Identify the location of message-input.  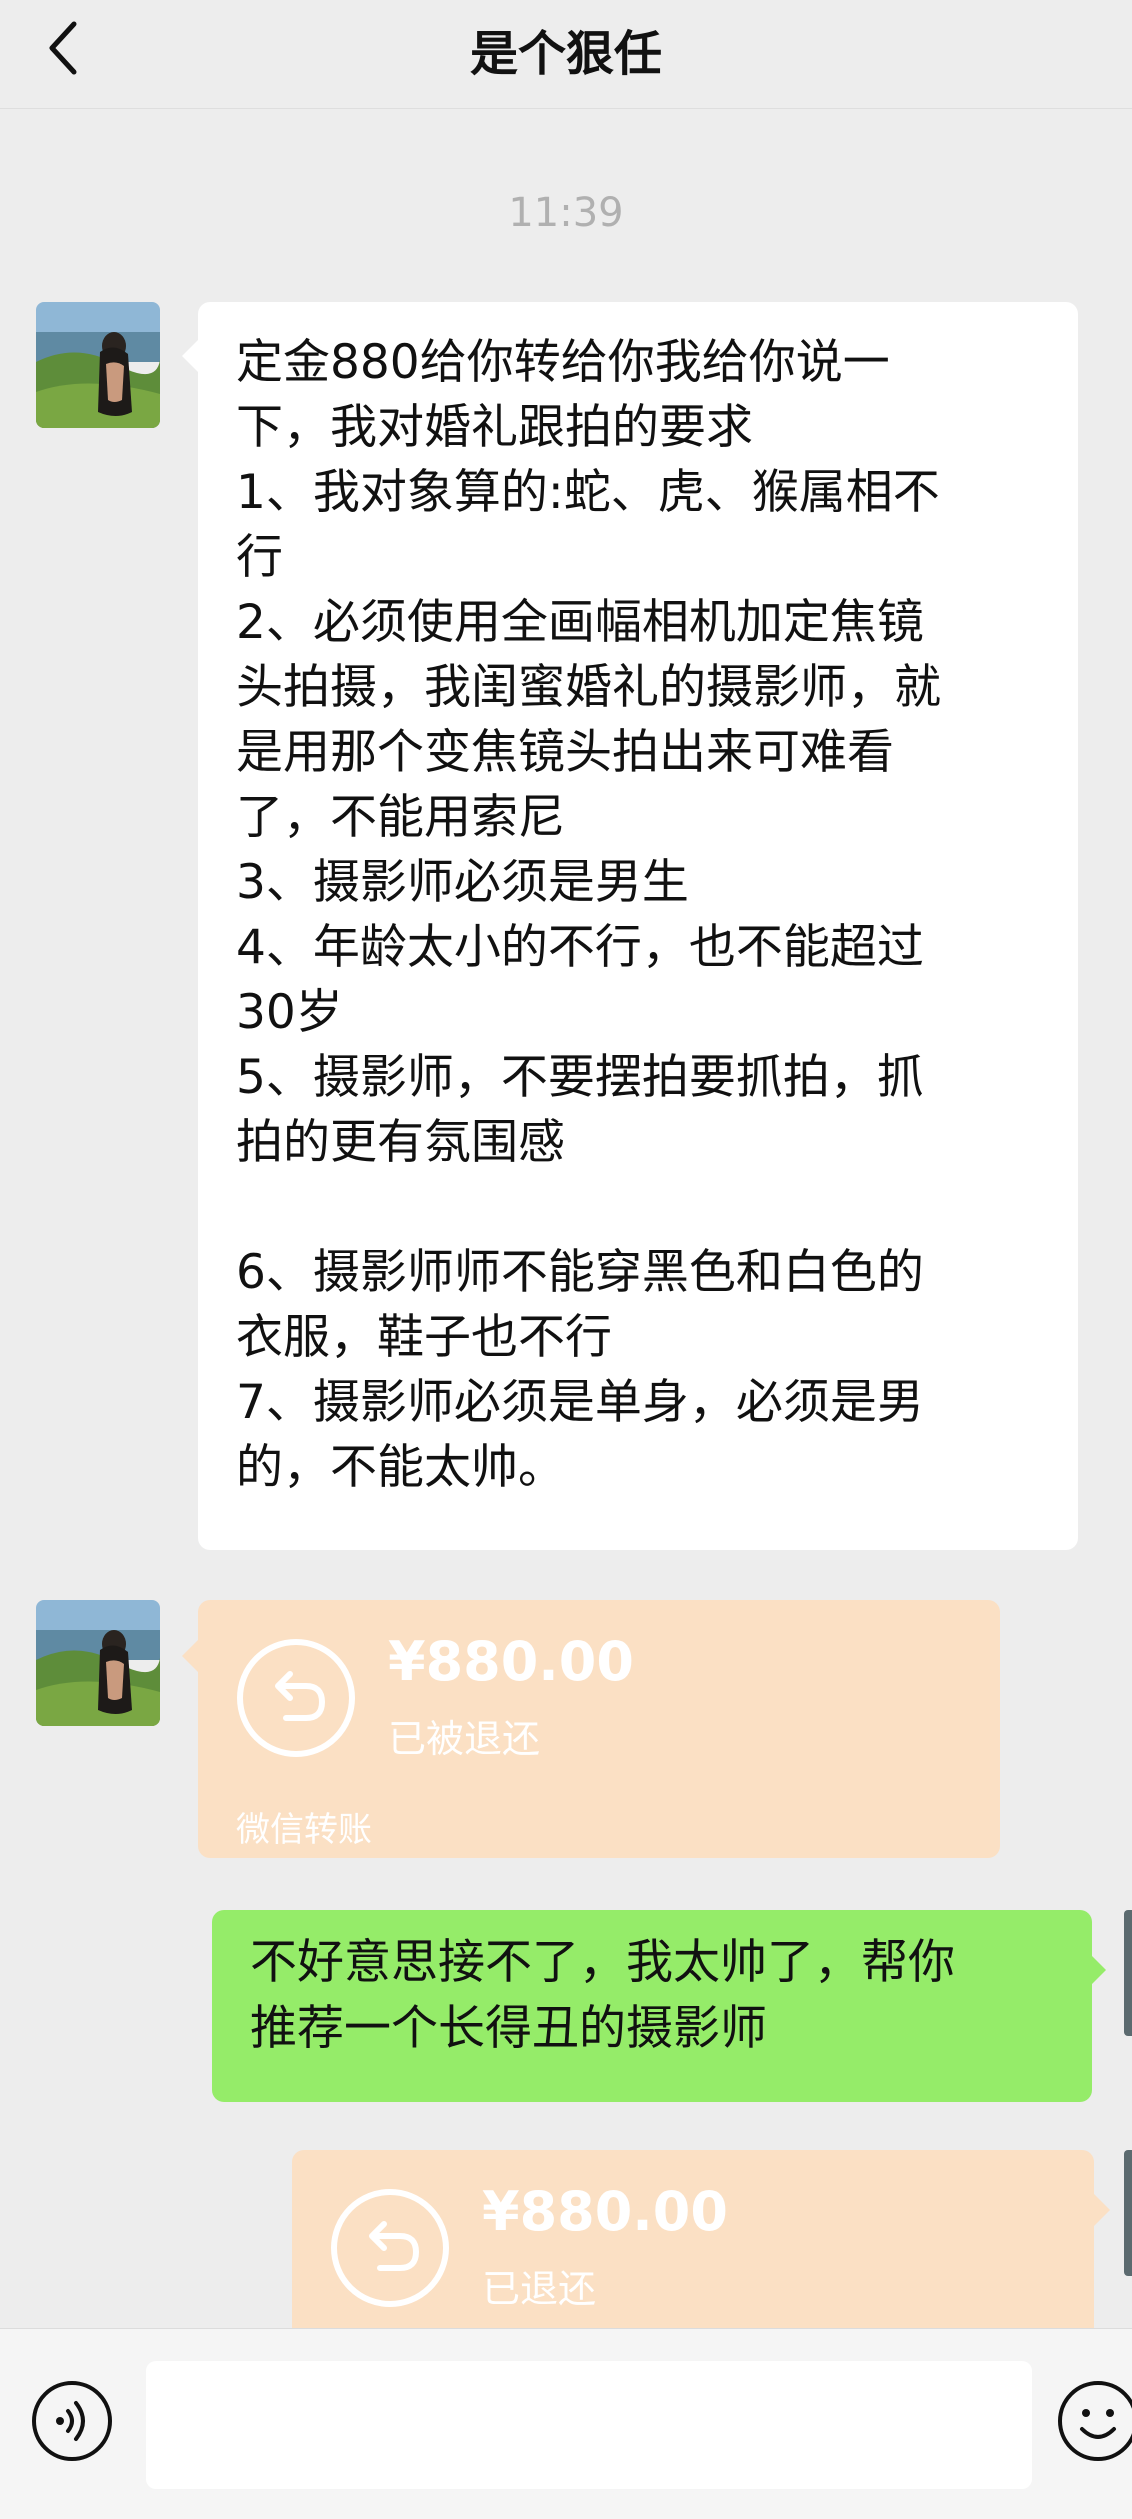
(589, 2425).